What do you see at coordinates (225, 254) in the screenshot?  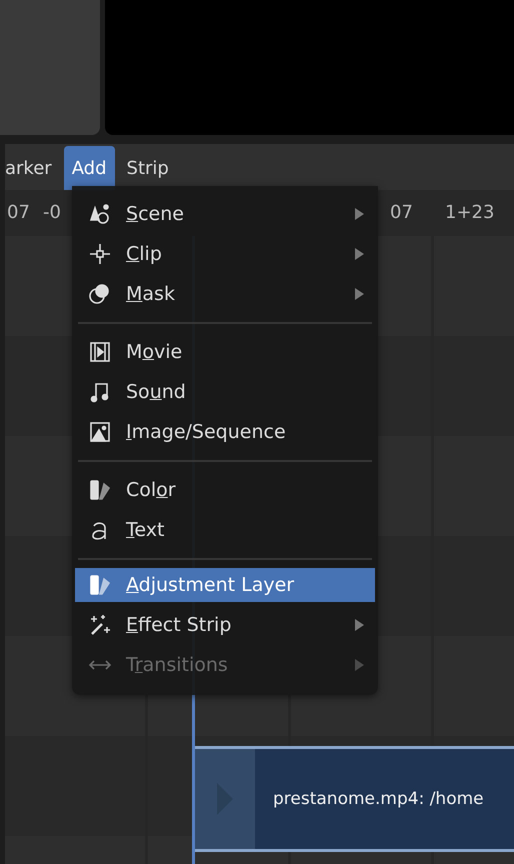 I see `menu-item: Clip` at bounding box center [225, 254].